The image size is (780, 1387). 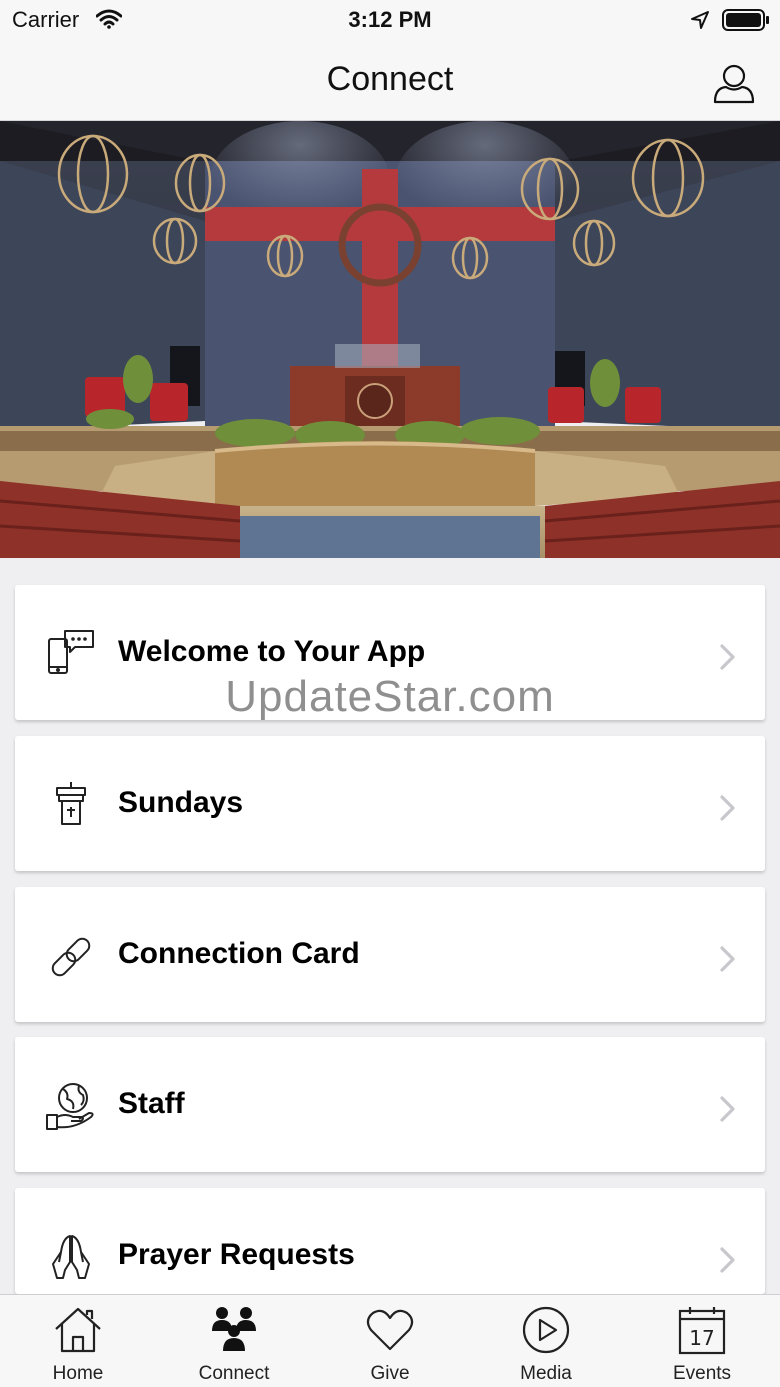 I want to click on person-icon, so click(x=734, y=84).